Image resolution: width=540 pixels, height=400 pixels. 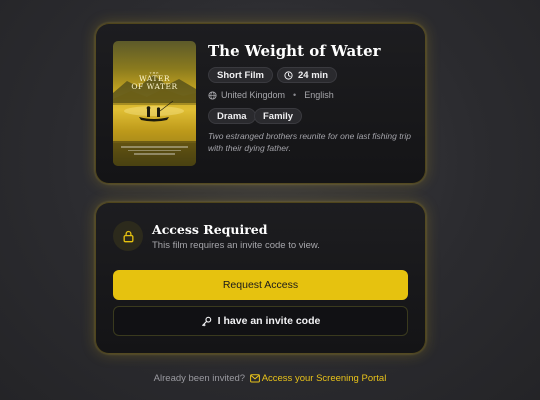 I want to click on film-meta: United Kingdom • English, so click(x=271, y=95).